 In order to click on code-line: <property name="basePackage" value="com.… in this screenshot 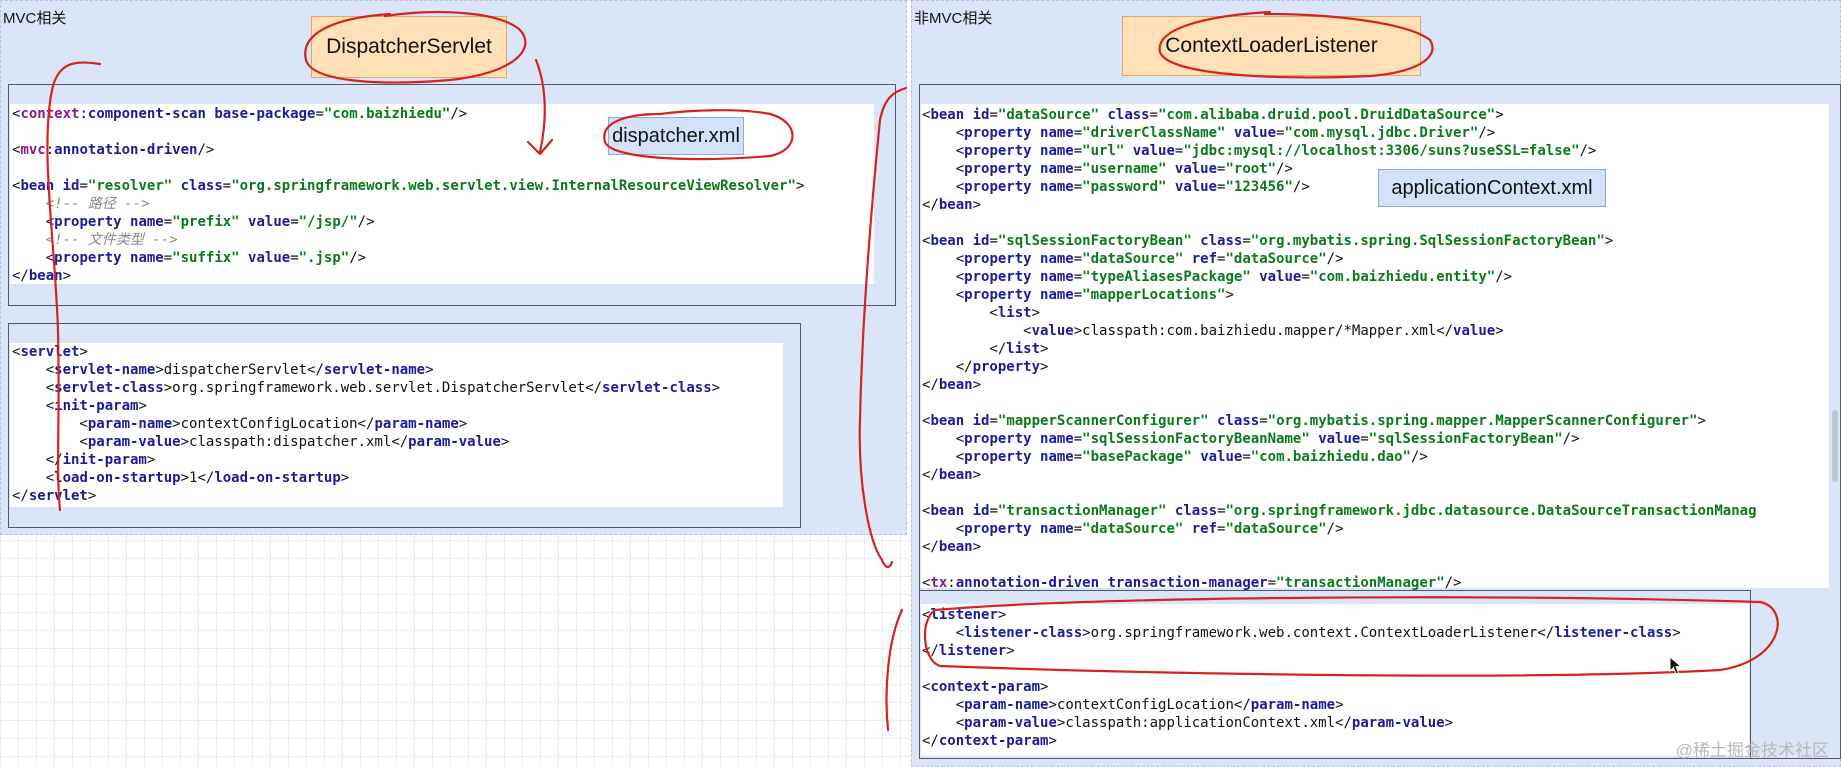, I will do `click(1175, 457)`.